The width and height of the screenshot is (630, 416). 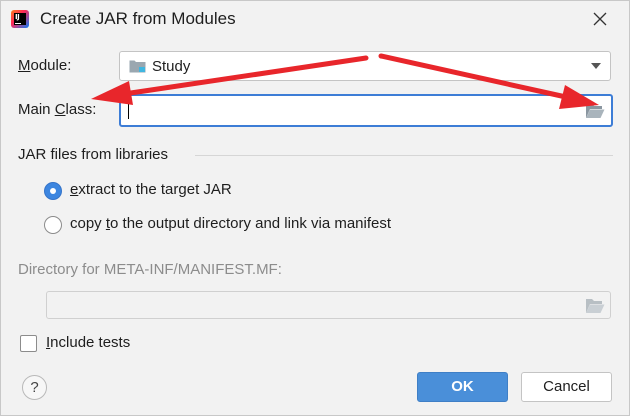 I want to click on dialog-title: Create JAR from Modules, so click(x=138, y=18).